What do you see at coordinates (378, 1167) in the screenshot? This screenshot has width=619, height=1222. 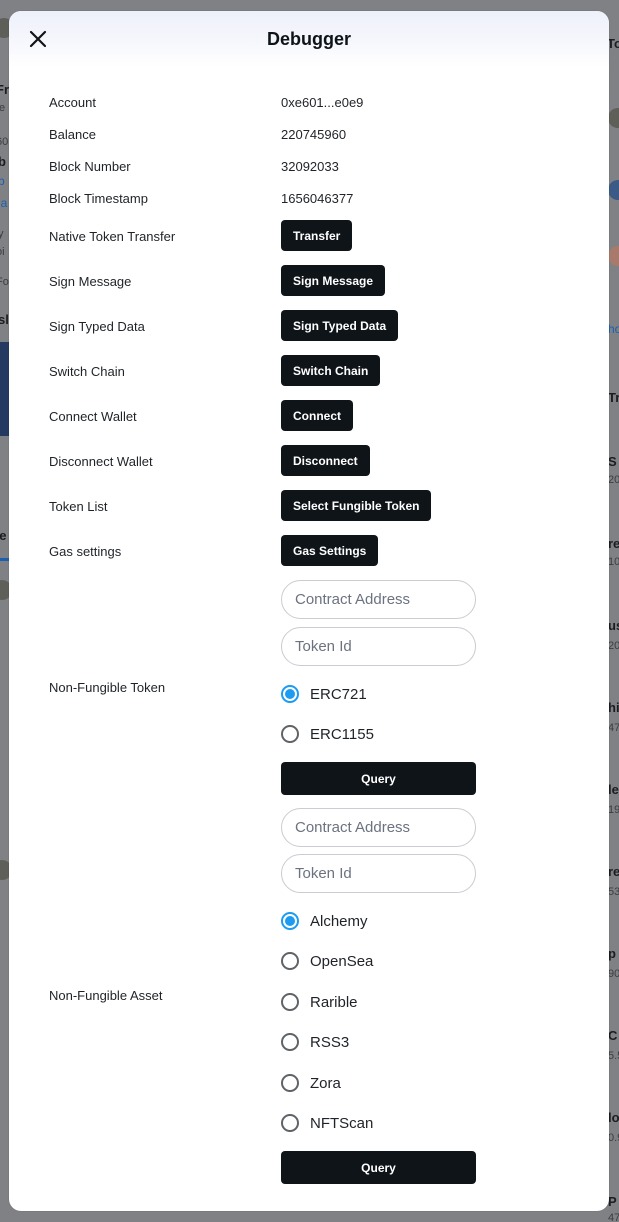 I see `asset-query-button: Query` at bounding box center [378, 1167].